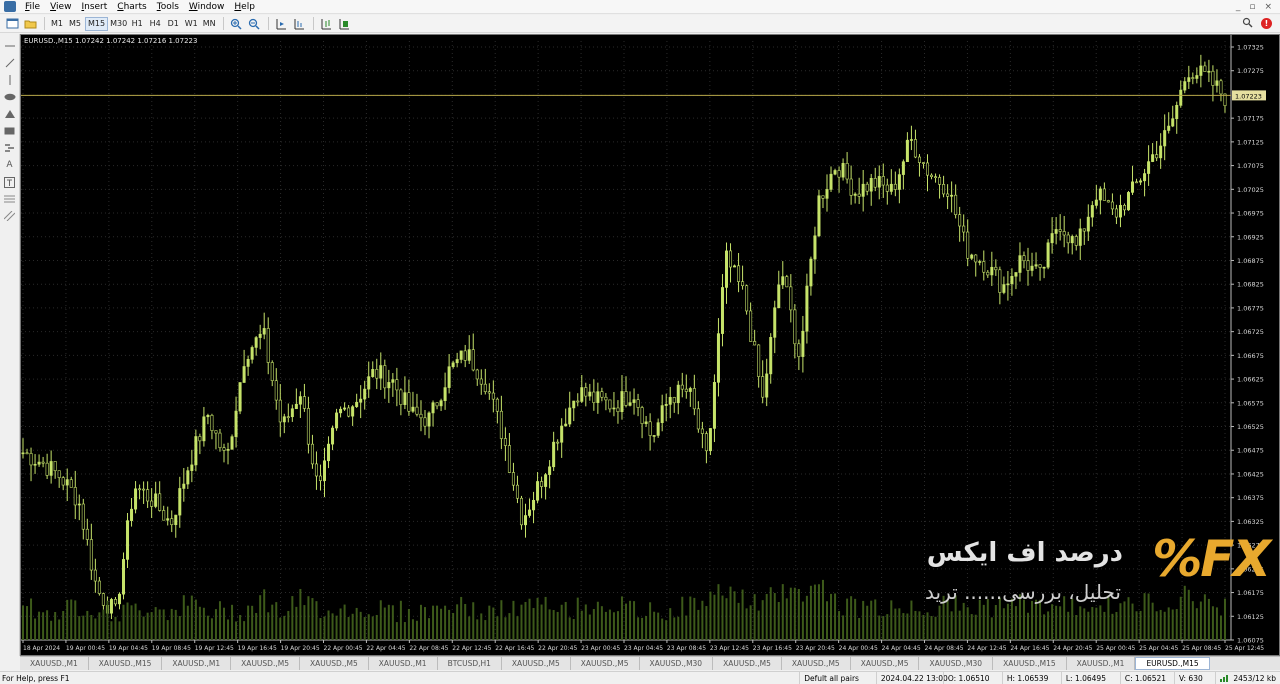 The width and height of the screenshot is (1280, 684). I want to click on menu-insert: Insert, so click(94, 7).